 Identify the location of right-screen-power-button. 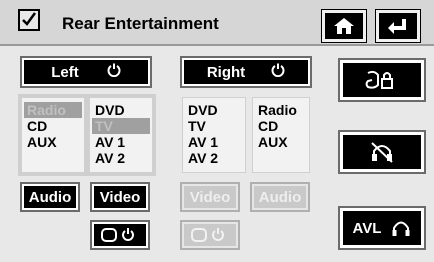
(210, 235).